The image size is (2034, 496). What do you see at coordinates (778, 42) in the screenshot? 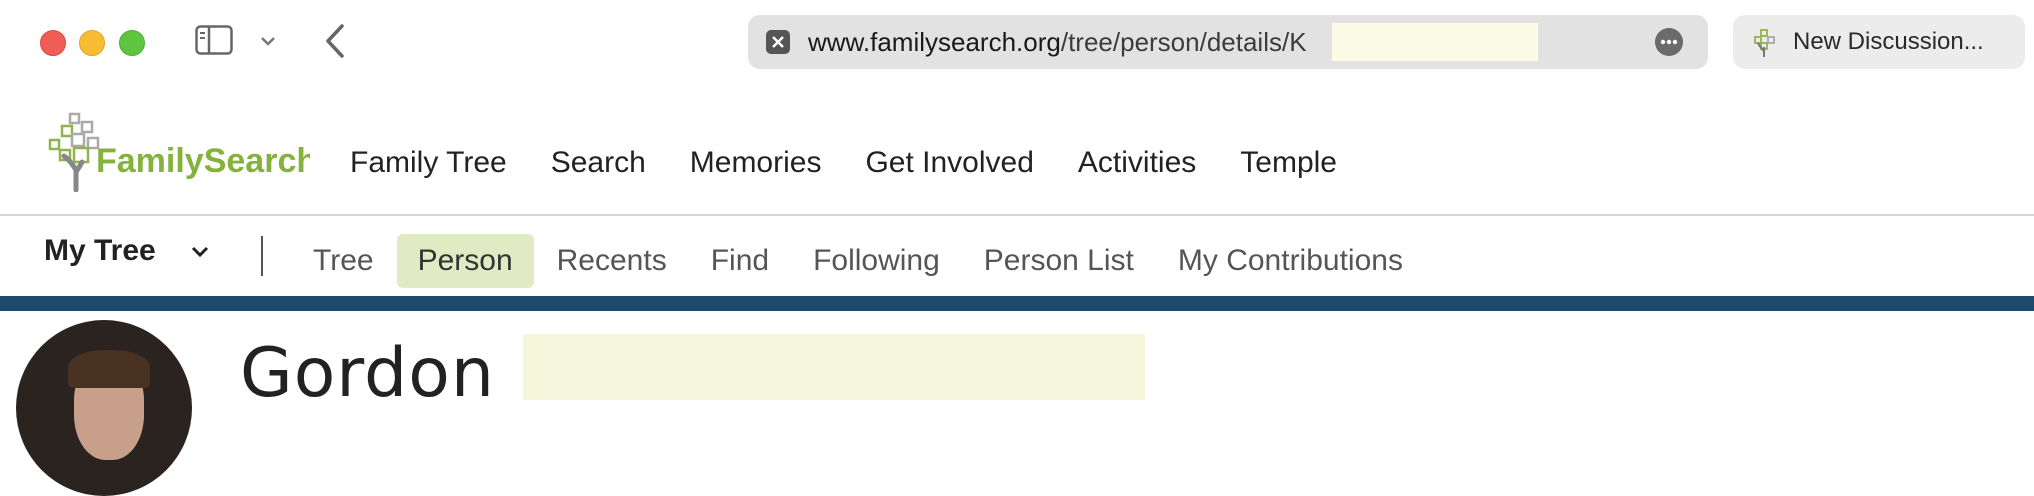
I see `close-tab-icon` at bounding box center [778, 42].